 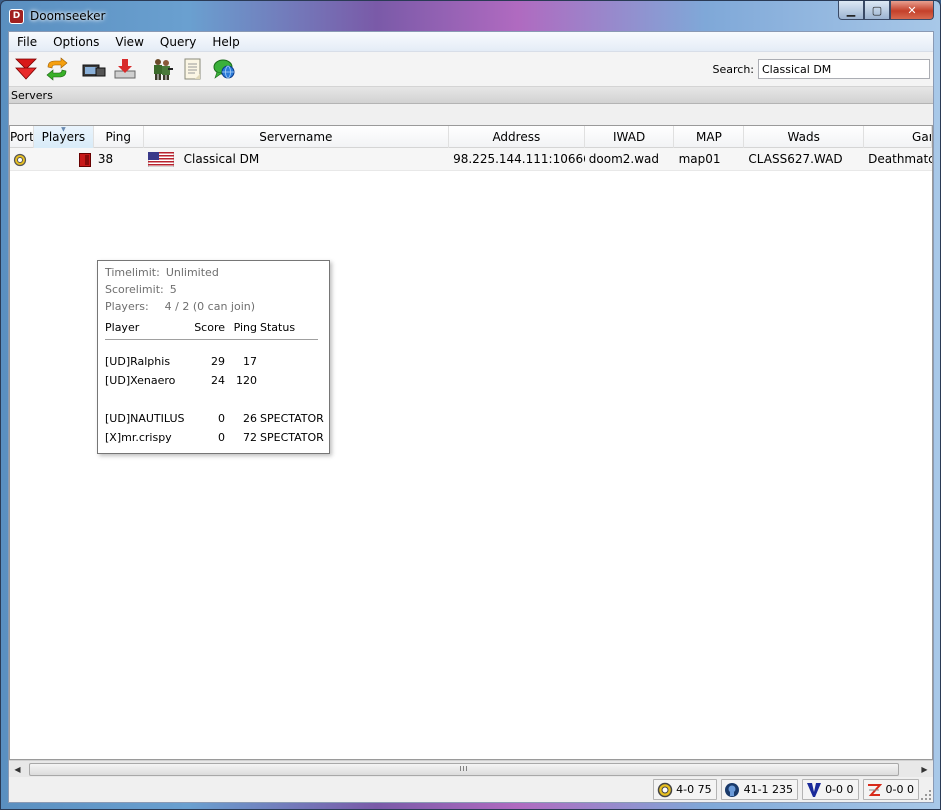 I want to click on search-area: Search:, so click(x=821, y=69).